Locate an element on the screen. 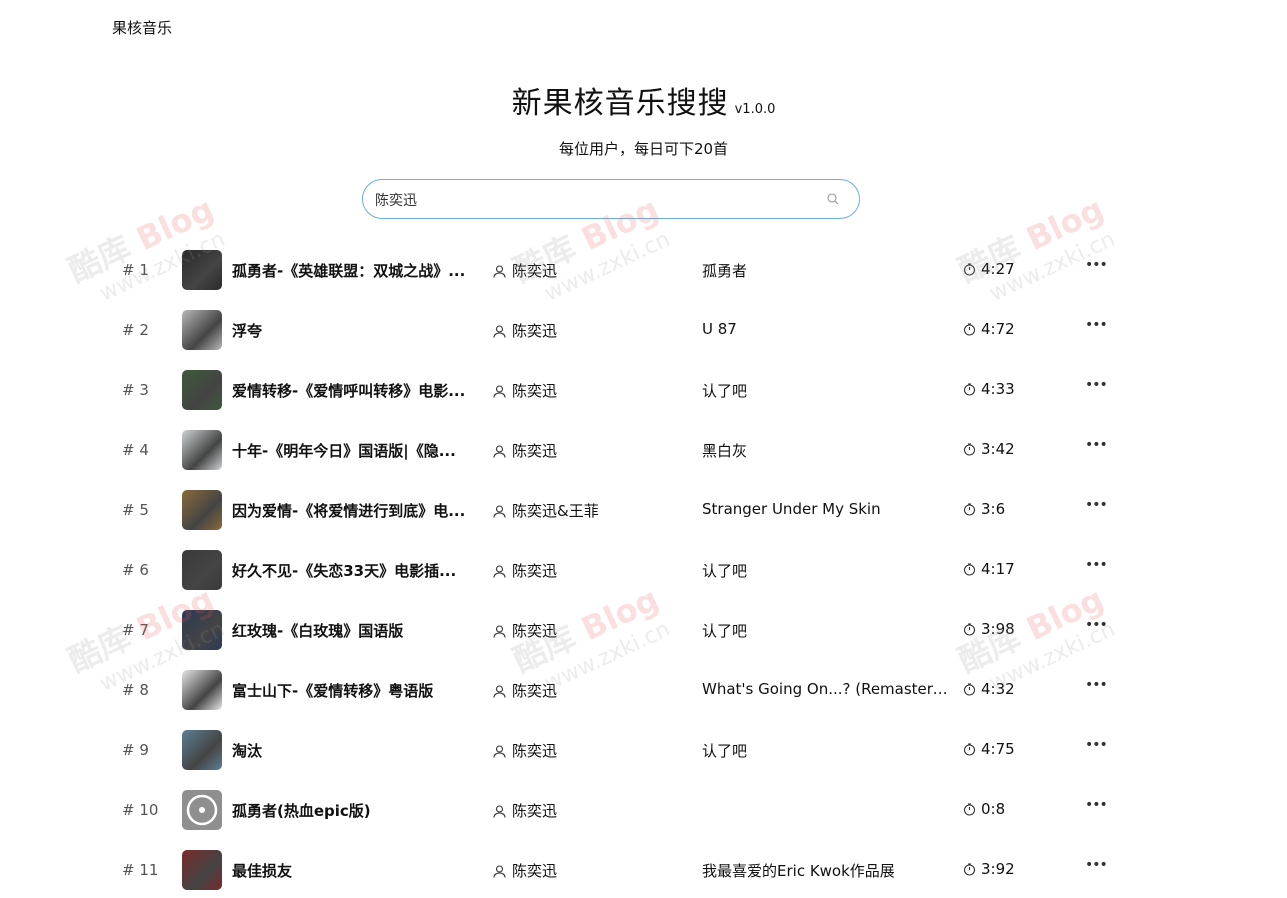  track-row: # 11 最佳损友 陈奕迅 我最喜爱的Eric Kwok作品展 3:92 ••• is located at coordinates (643, 869).